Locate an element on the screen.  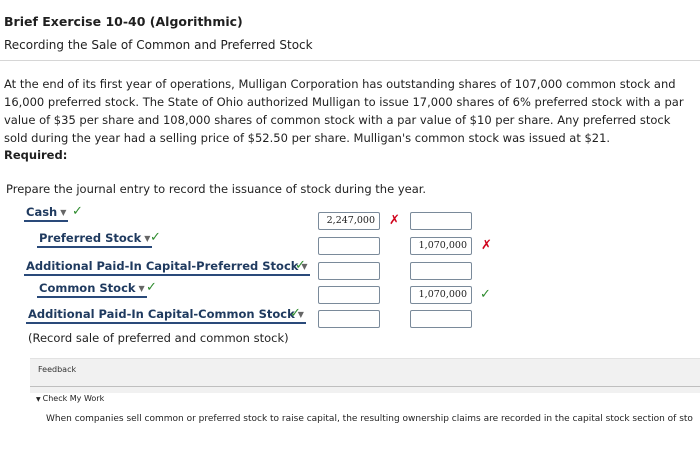
account-label: Cash is located at coordinates (42, 212).